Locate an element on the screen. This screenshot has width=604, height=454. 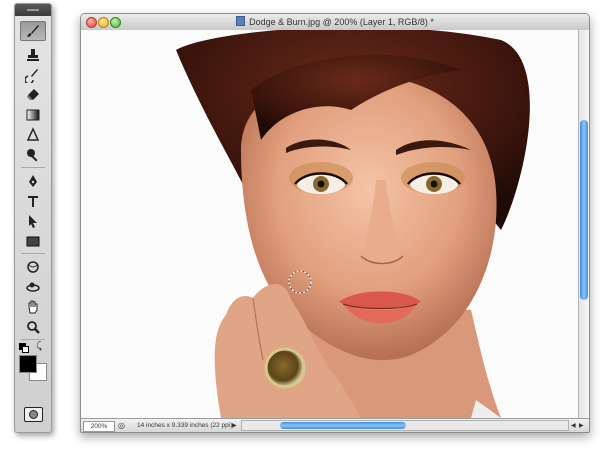
3d-orbit-icon is located at coordinates (33, 287).